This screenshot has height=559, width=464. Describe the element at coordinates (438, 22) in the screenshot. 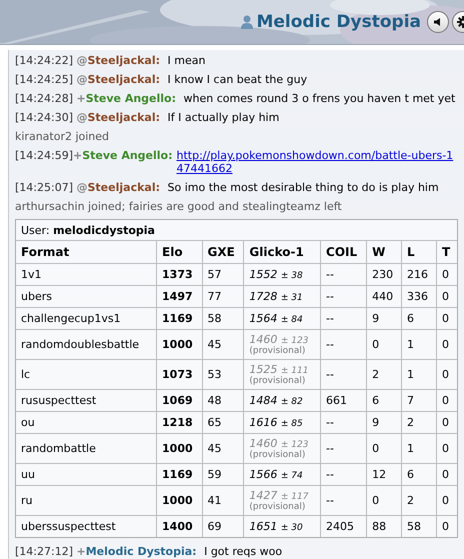

I see `speaker-icon` at that location.